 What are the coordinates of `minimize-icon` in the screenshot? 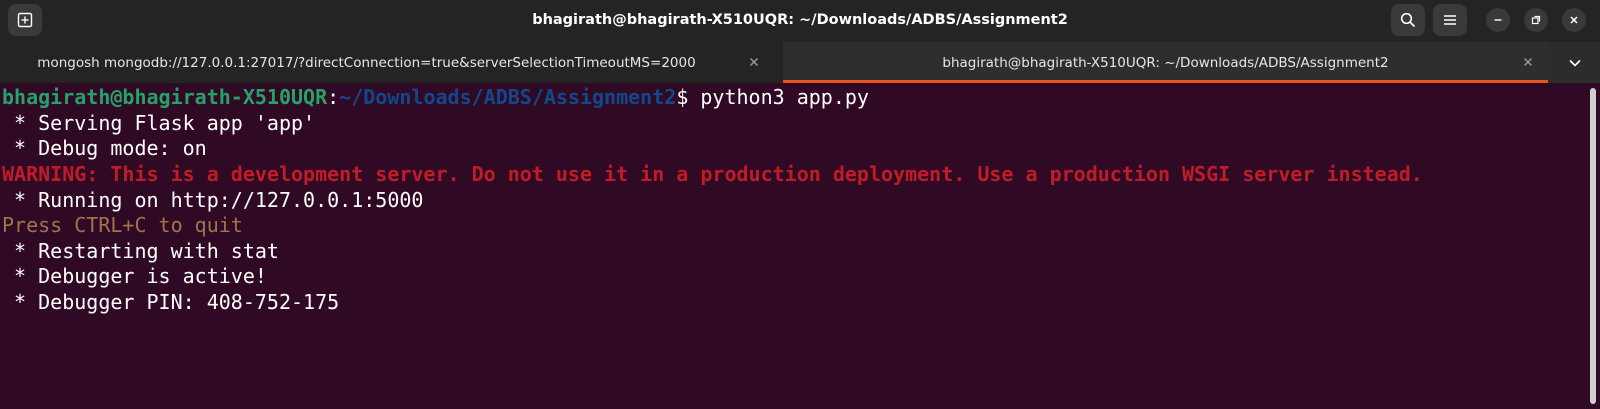 It's located at (1498, 20).